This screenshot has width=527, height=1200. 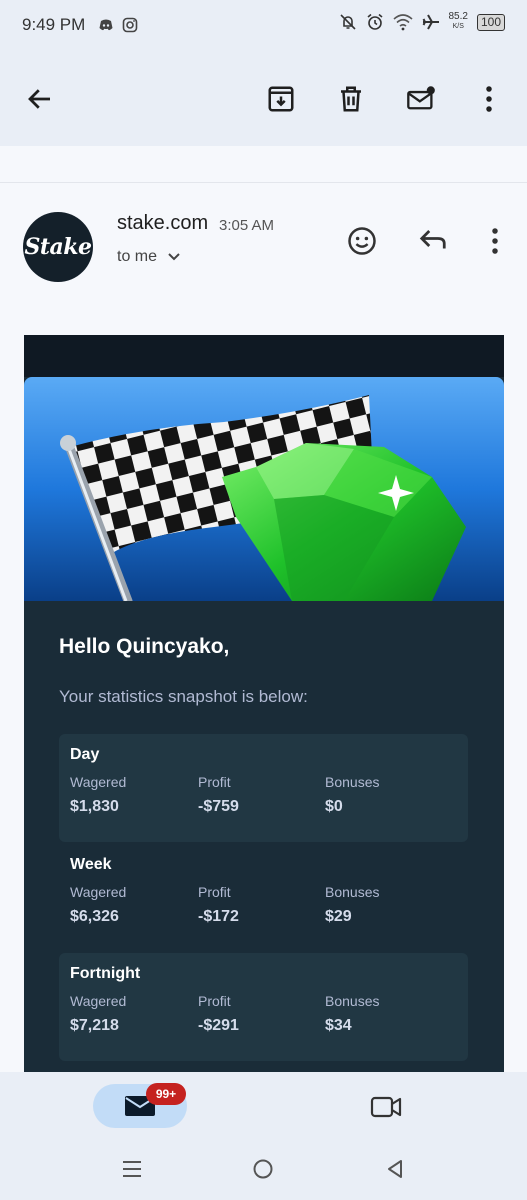 What do you see at coordinates (362, 241) in the screenshot?
I see `emoji-reaction-icon` at bounding box center [362, 241].